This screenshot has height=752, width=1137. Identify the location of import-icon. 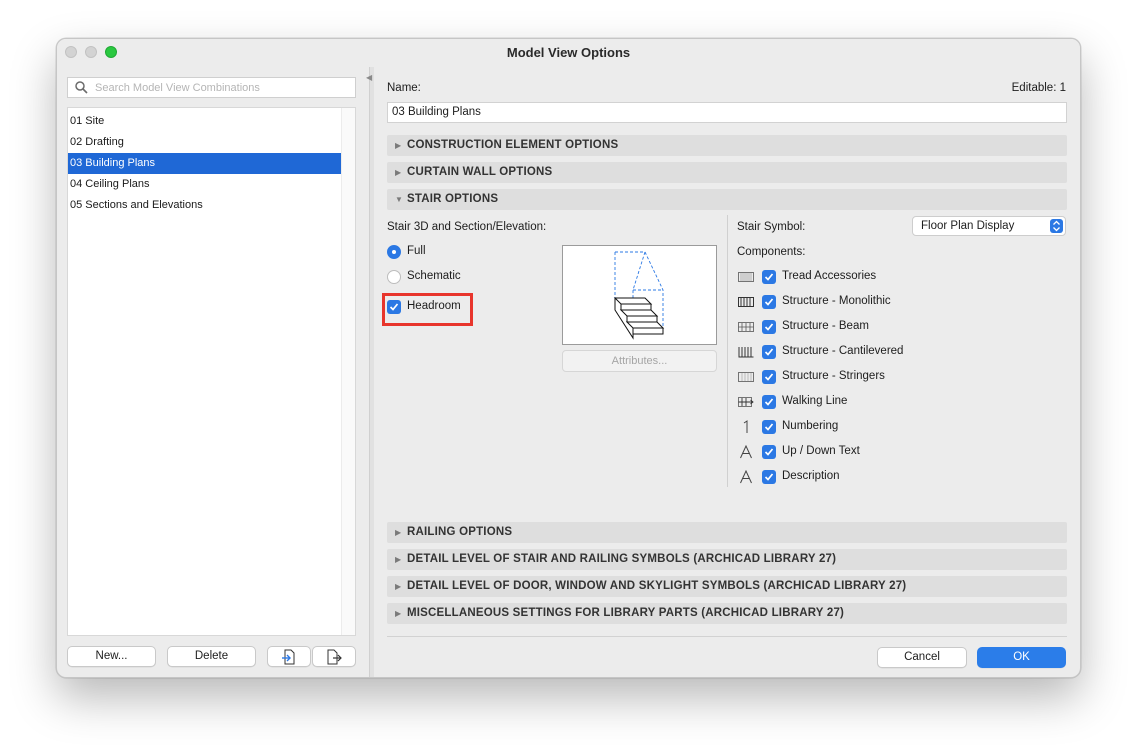
(288, 657).